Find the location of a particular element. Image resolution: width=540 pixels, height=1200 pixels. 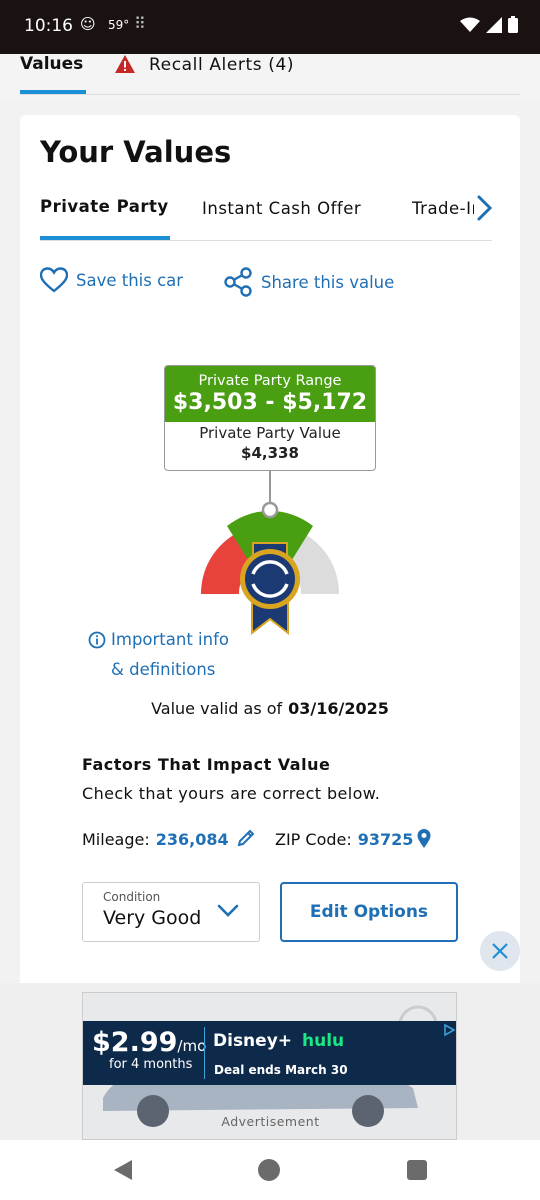

heart-icon is located at coordinates (54, 280).